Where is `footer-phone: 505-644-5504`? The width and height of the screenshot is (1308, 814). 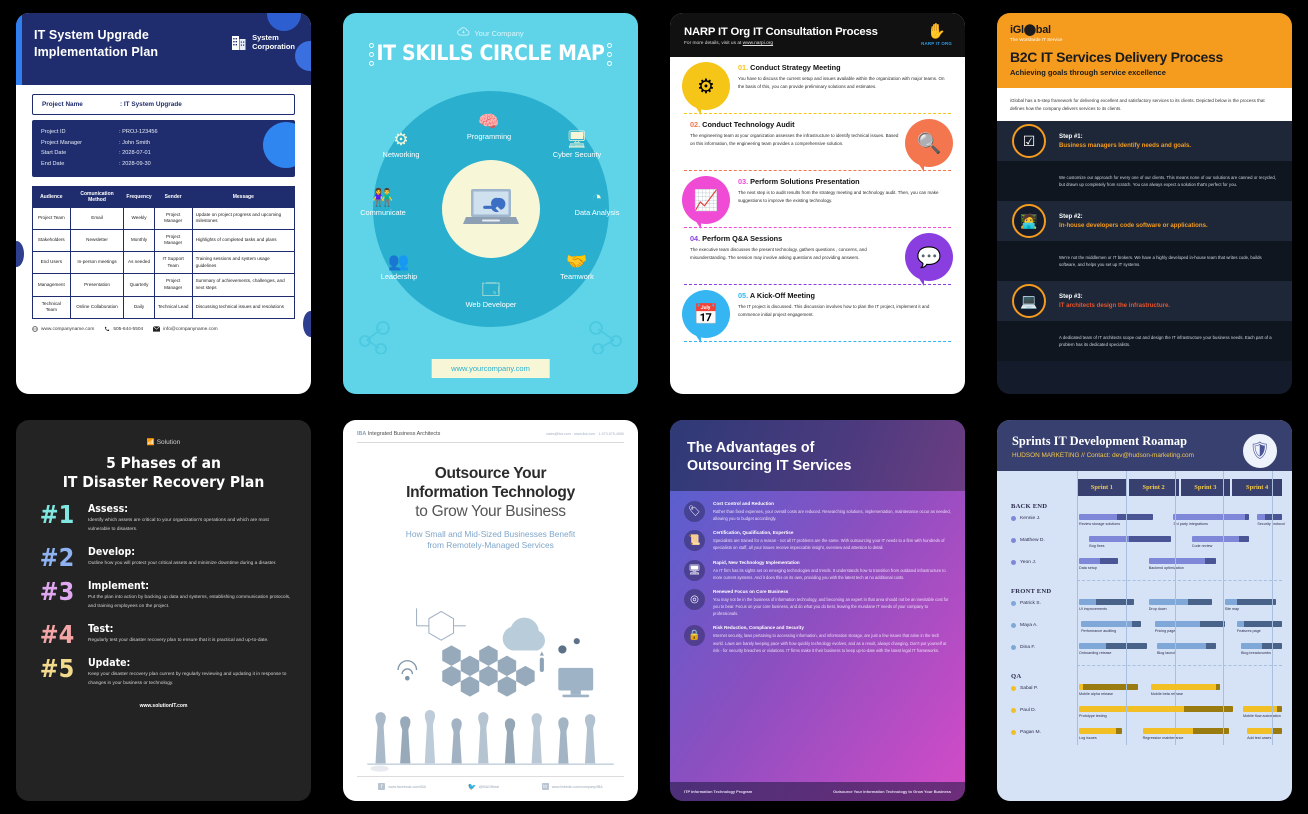 footer-phone: 505-644-5504 is located at coordinates (123, 329).